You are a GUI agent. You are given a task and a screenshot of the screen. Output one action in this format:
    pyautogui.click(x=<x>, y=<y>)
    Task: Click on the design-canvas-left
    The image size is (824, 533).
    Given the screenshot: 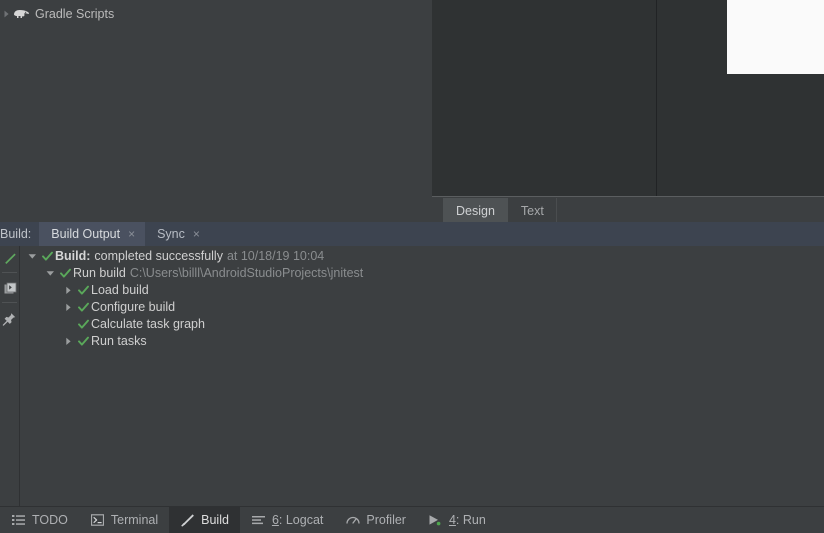 What is the action you would take?
    pyautogui.click(x=544, y=98)
    